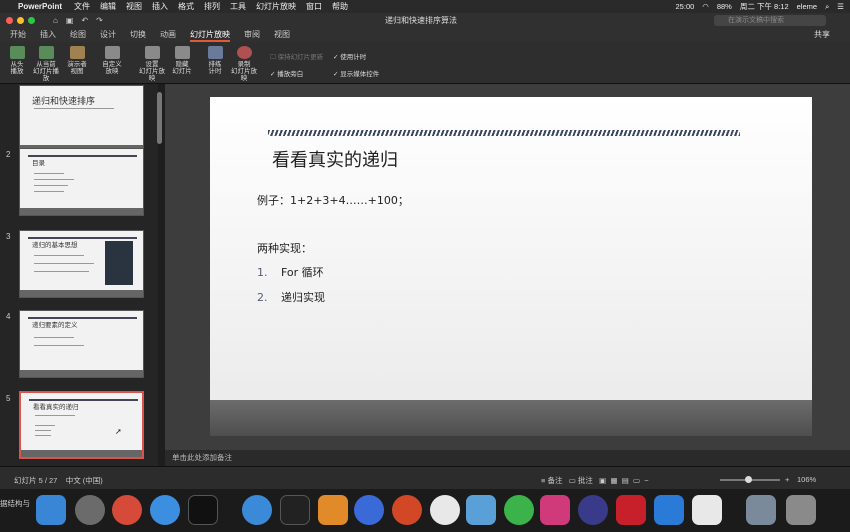 The image size is (850, 532). Describe the element at coordinates (84, 480) in the screenshot. I see `language: 中文 (中国)` at that location.